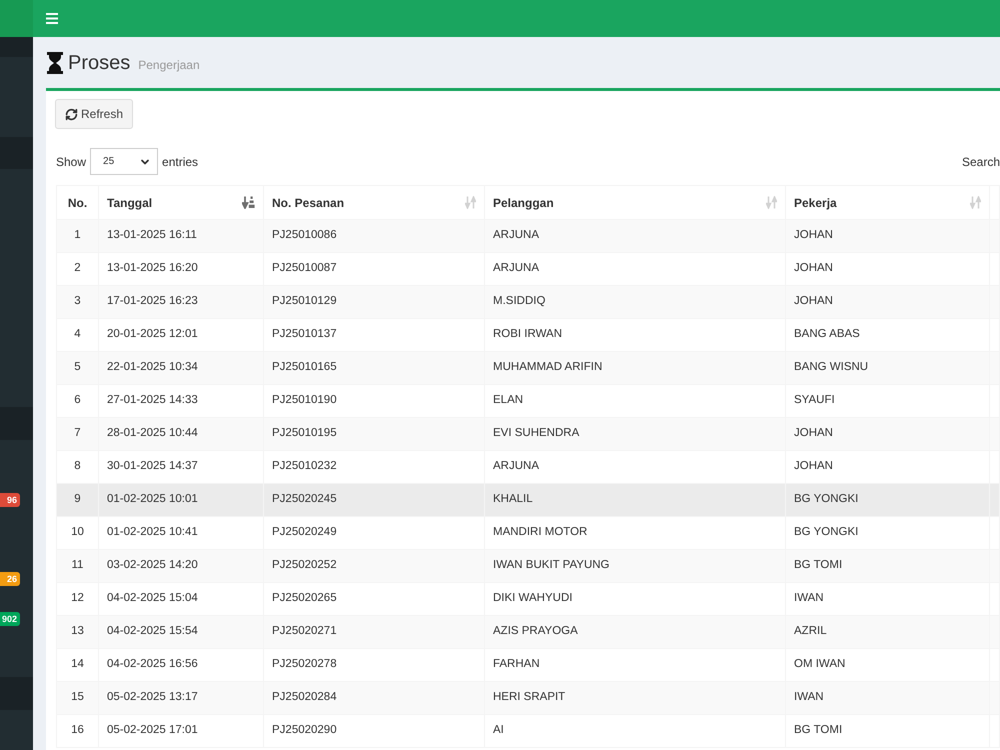 The image size is (1000, 750). I want to click on column-header: Pelanggan, so click(635, 203).